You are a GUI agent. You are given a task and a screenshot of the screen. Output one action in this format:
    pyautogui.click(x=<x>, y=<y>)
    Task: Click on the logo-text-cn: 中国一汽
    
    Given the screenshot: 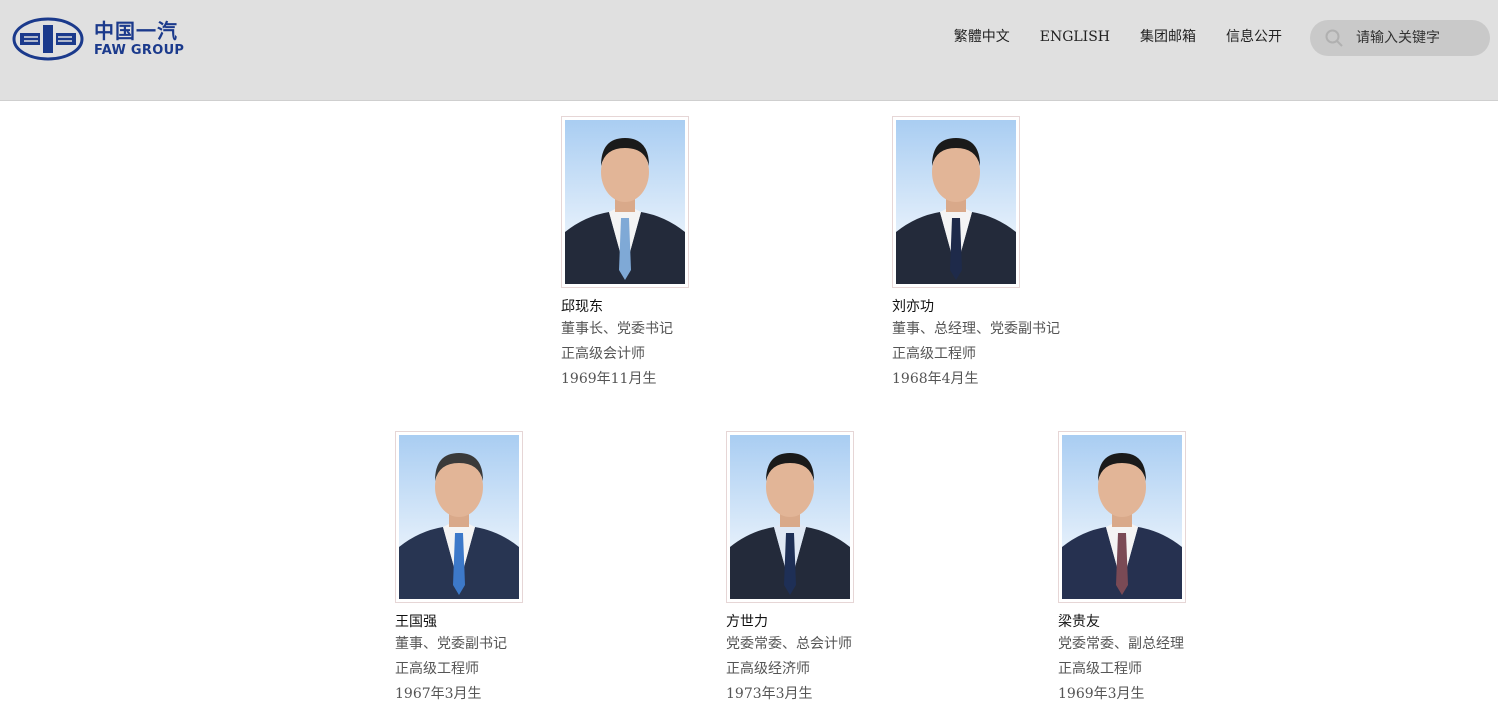 What is the action you would take?
    pyautogui.click(x=136, y=31)
    